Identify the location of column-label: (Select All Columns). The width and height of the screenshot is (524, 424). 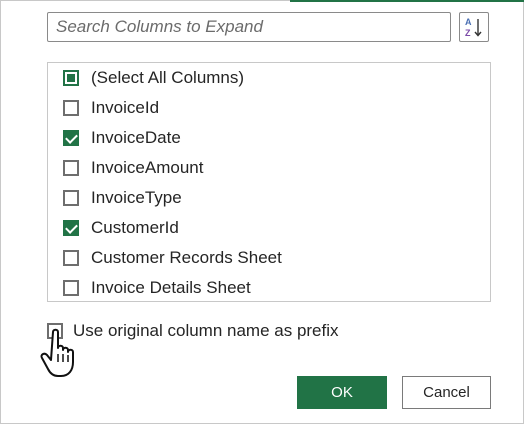
(168, 77).